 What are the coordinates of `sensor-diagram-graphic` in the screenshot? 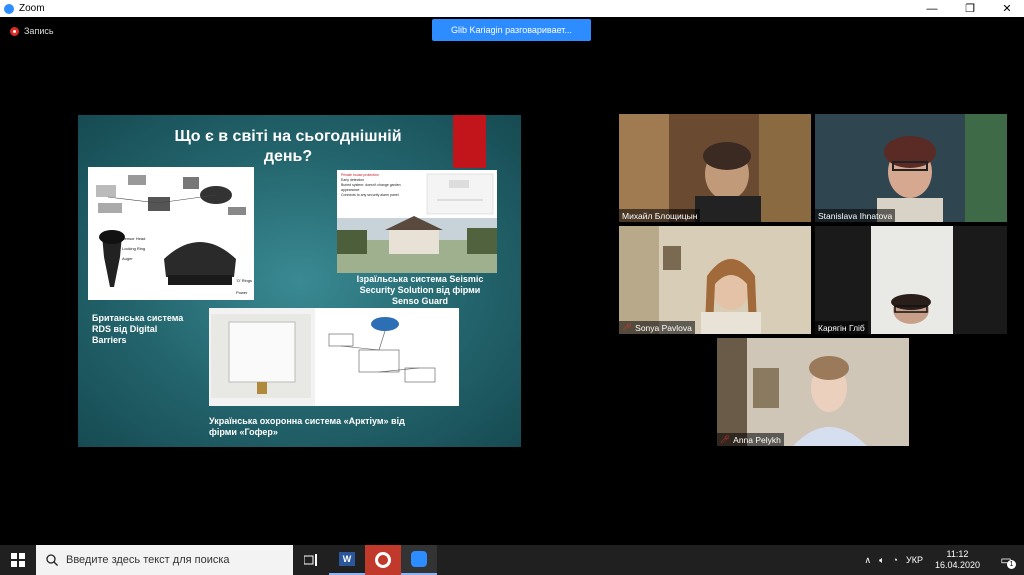 It's located at (171, 231).